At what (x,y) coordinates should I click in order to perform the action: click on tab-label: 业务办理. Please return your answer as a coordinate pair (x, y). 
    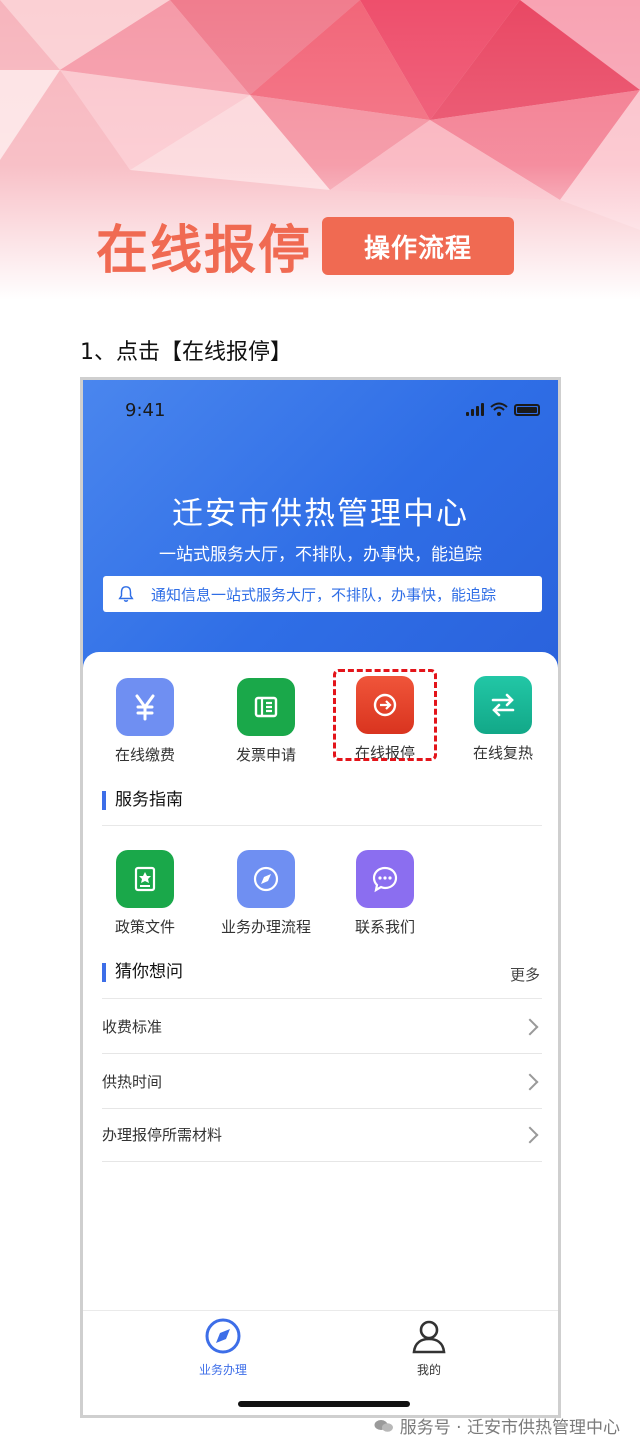
    Looking at the image, I should click on (222, 1370).